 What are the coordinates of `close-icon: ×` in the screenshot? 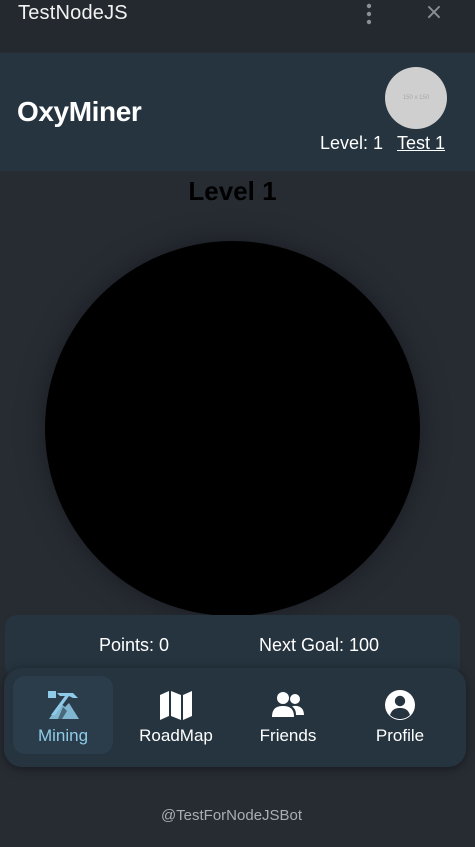 It's located at (434, 13).